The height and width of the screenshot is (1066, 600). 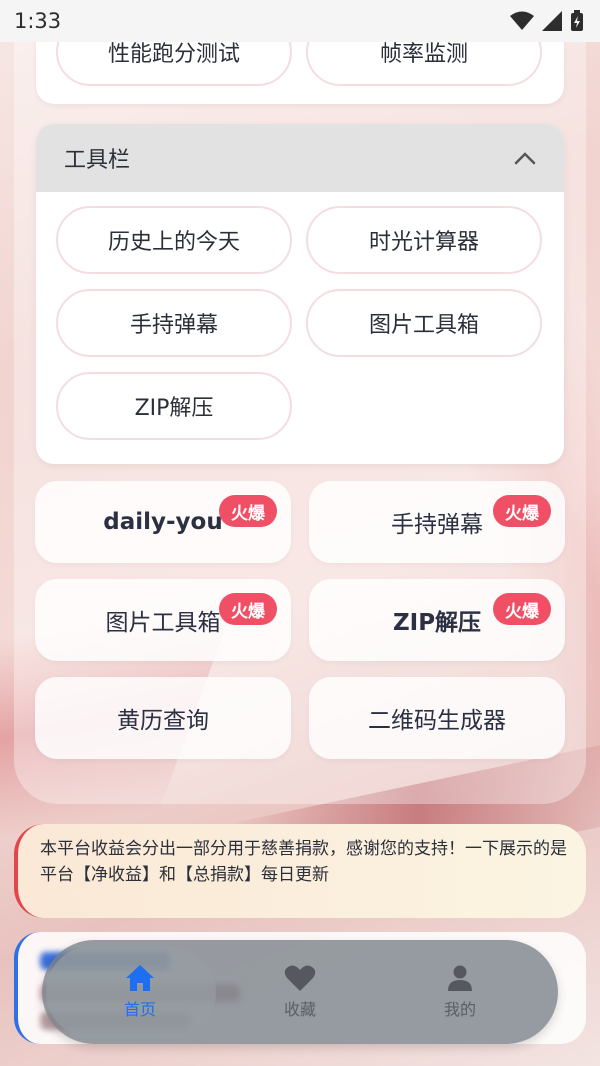 I want to click on hot-item-label: 手持弹幕, so click(x=437, y=525).